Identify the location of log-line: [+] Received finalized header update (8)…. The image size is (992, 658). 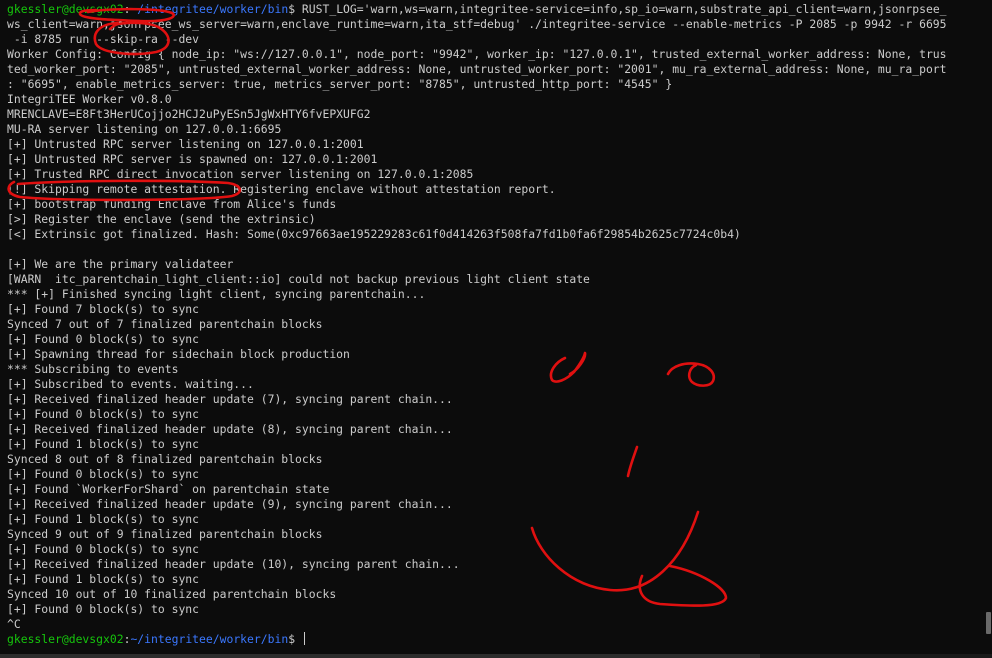
(230, 429).